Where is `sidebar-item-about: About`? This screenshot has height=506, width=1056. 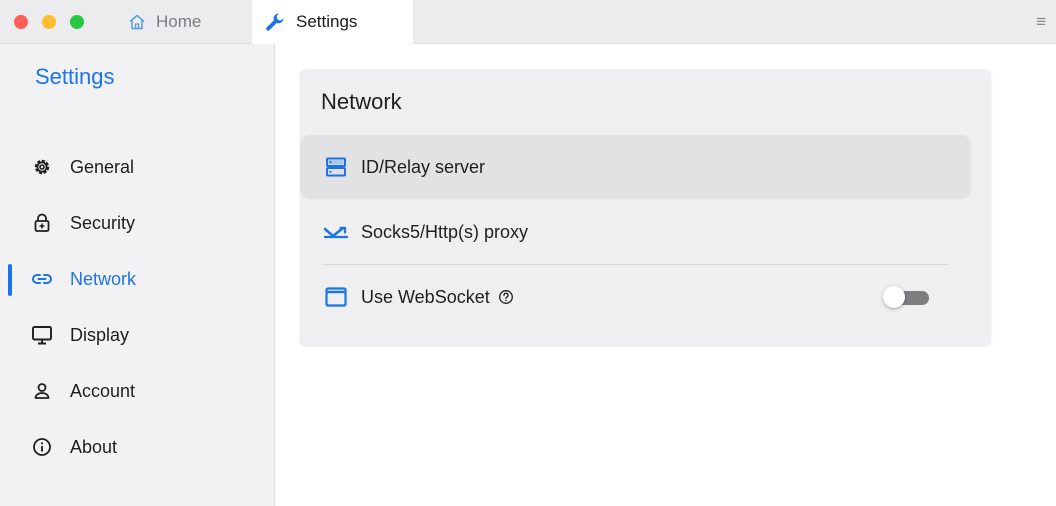 sidebar-item-about: About is located at coordinates (137, 447).